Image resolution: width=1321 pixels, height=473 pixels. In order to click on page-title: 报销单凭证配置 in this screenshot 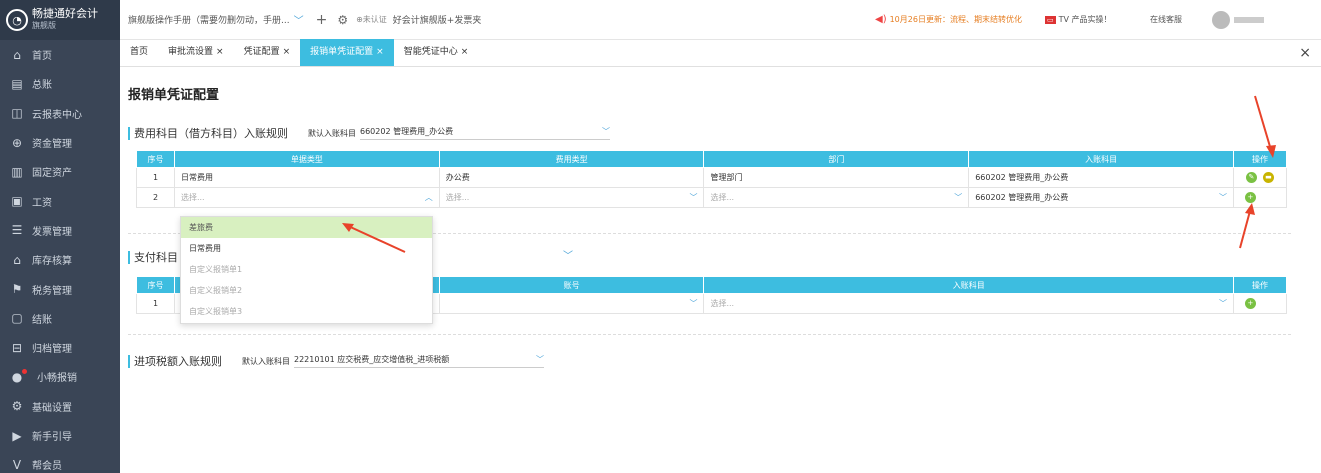, I will do `click(174, 95)`.